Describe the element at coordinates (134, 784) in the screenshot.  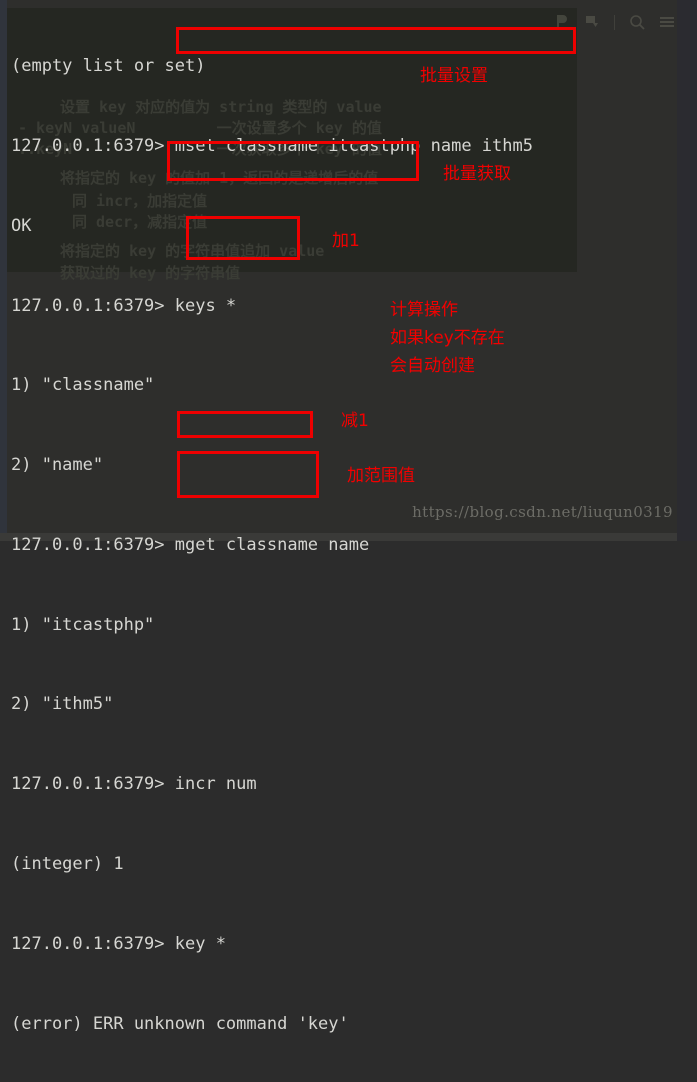
I see `terminal-line: 127.0.0.1:6379> incr num` at that location.